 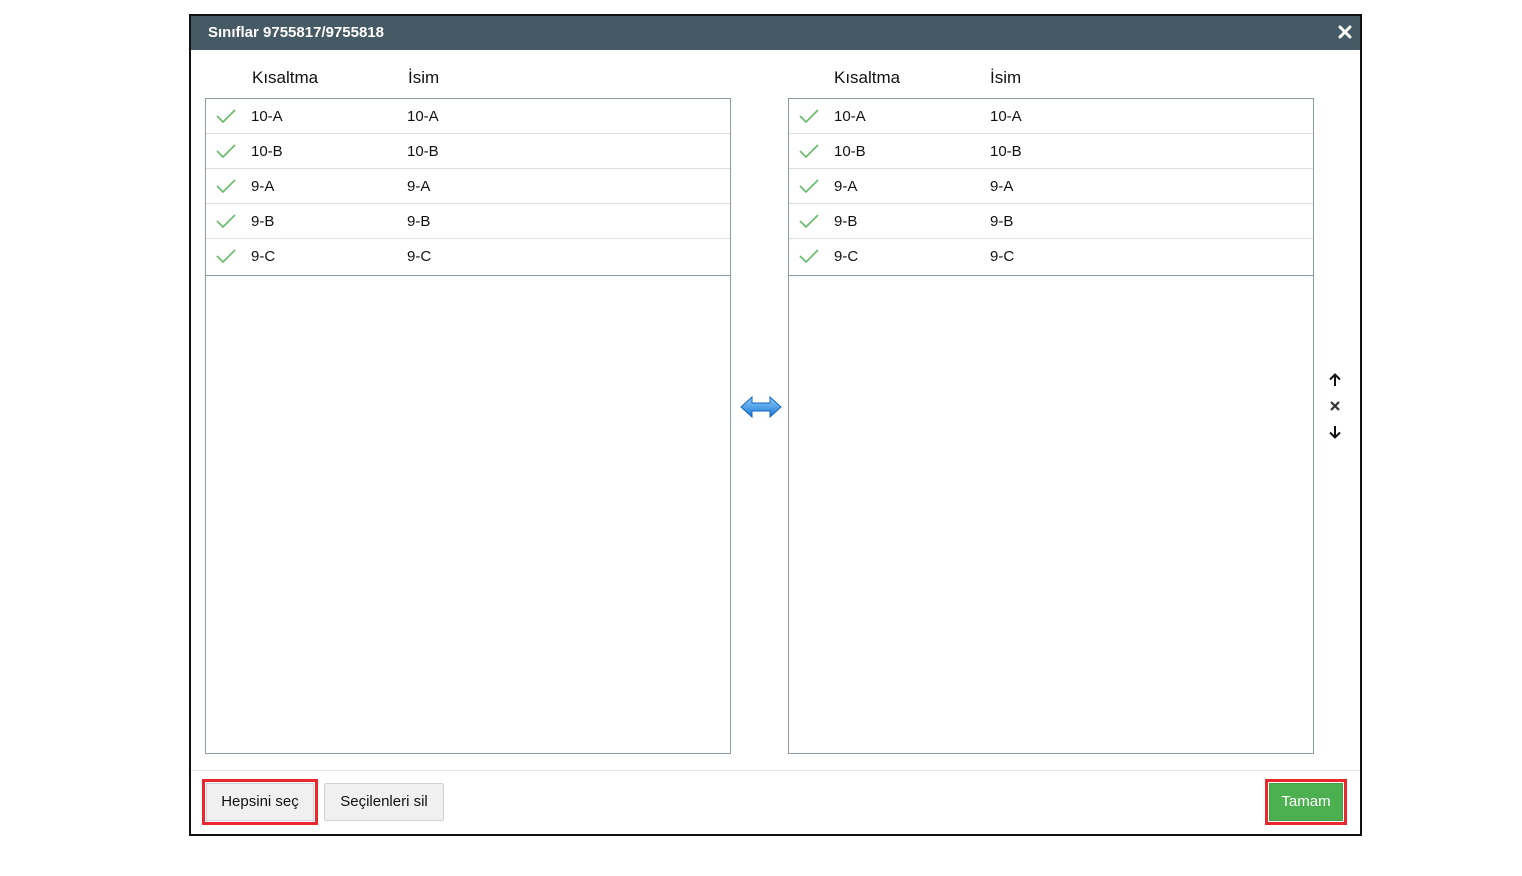 I want to click on swap-arrows-icon, so click(x=761, y=407).